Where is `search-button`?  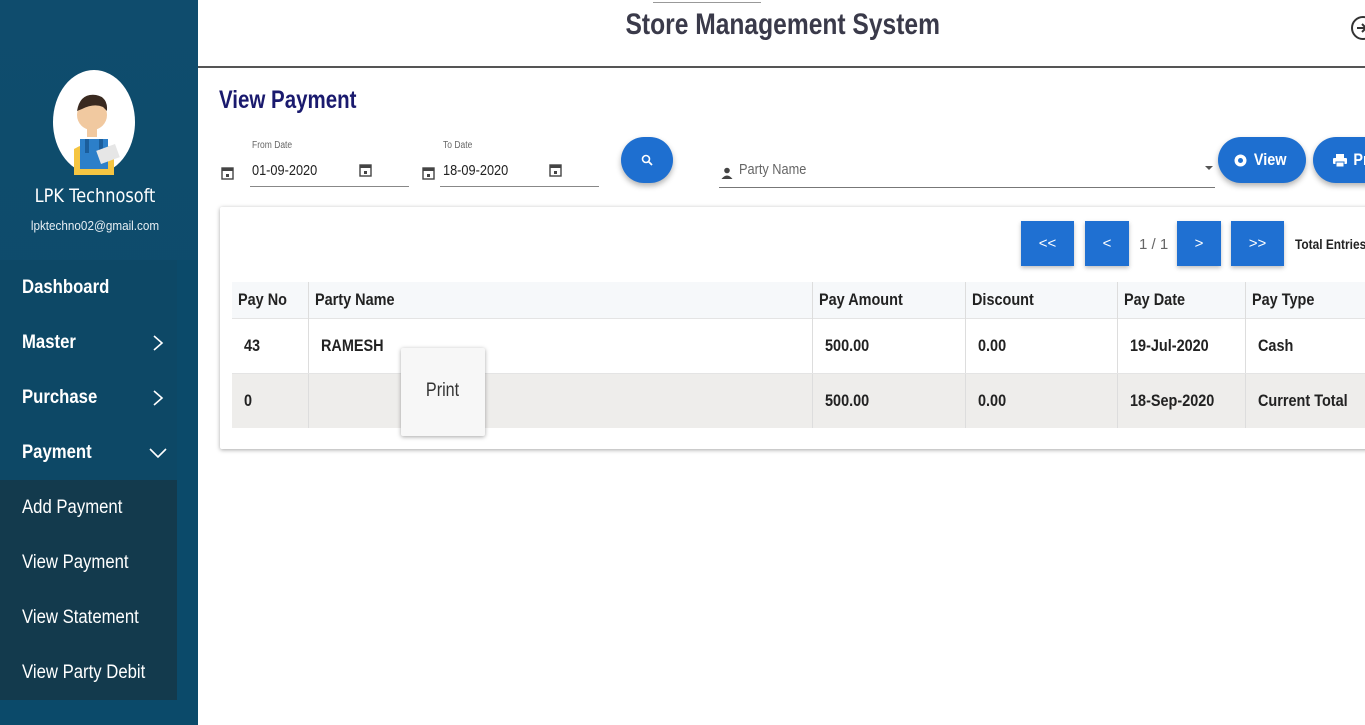 search-button is located at coordinates (647, 160).